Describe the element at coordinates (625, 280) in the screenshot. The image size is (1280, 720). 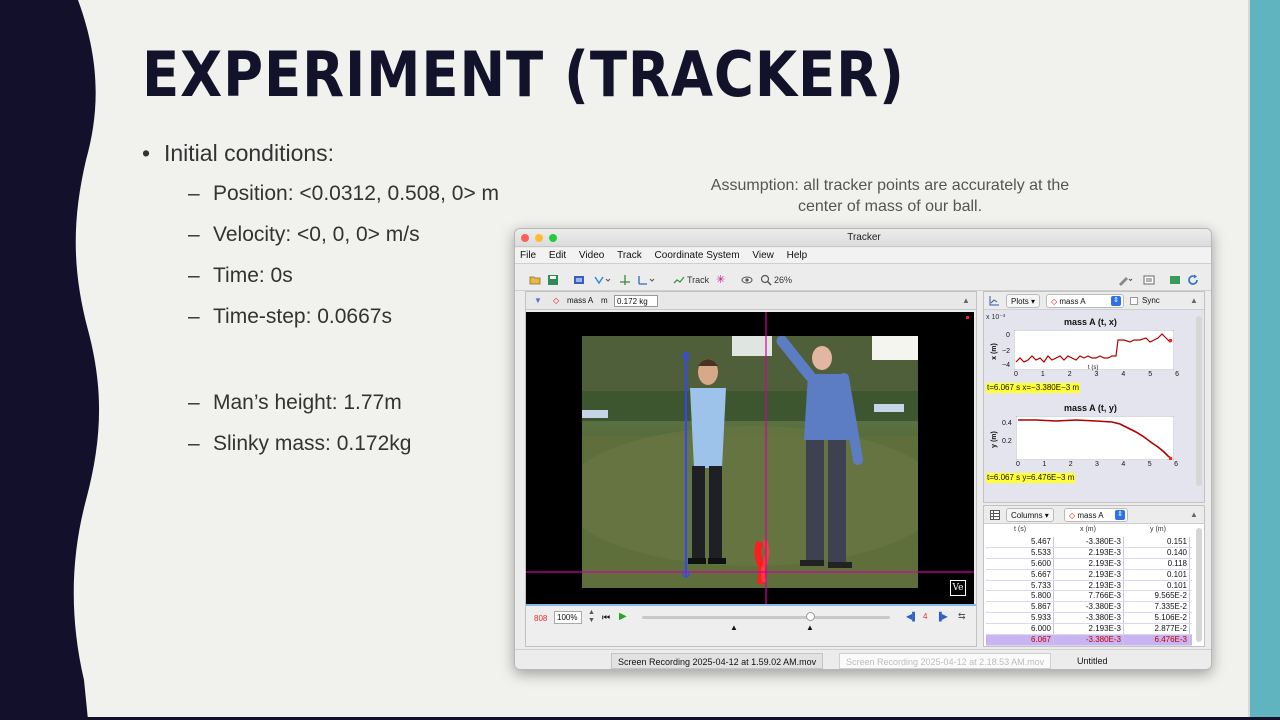
I see `axes-icon` at that location.